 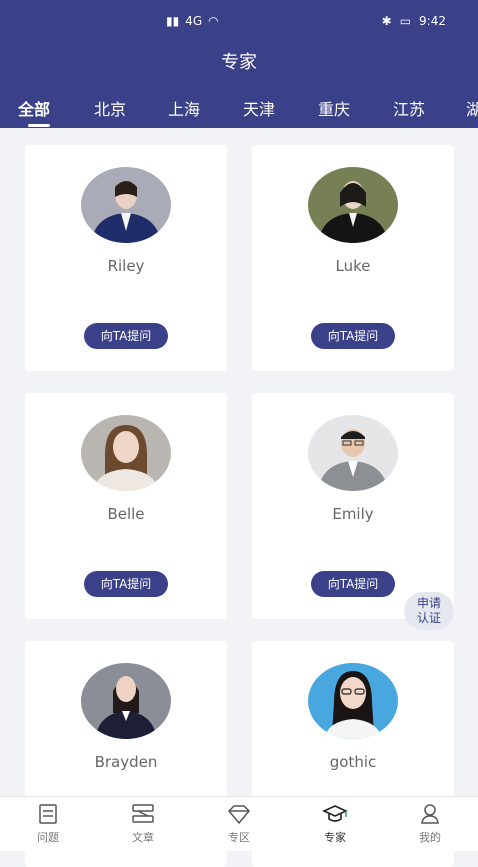 What do you see at coordinates (34, 108) in the screenshot?
I see `tab-all: 全部` at bounding box center [34, 108].